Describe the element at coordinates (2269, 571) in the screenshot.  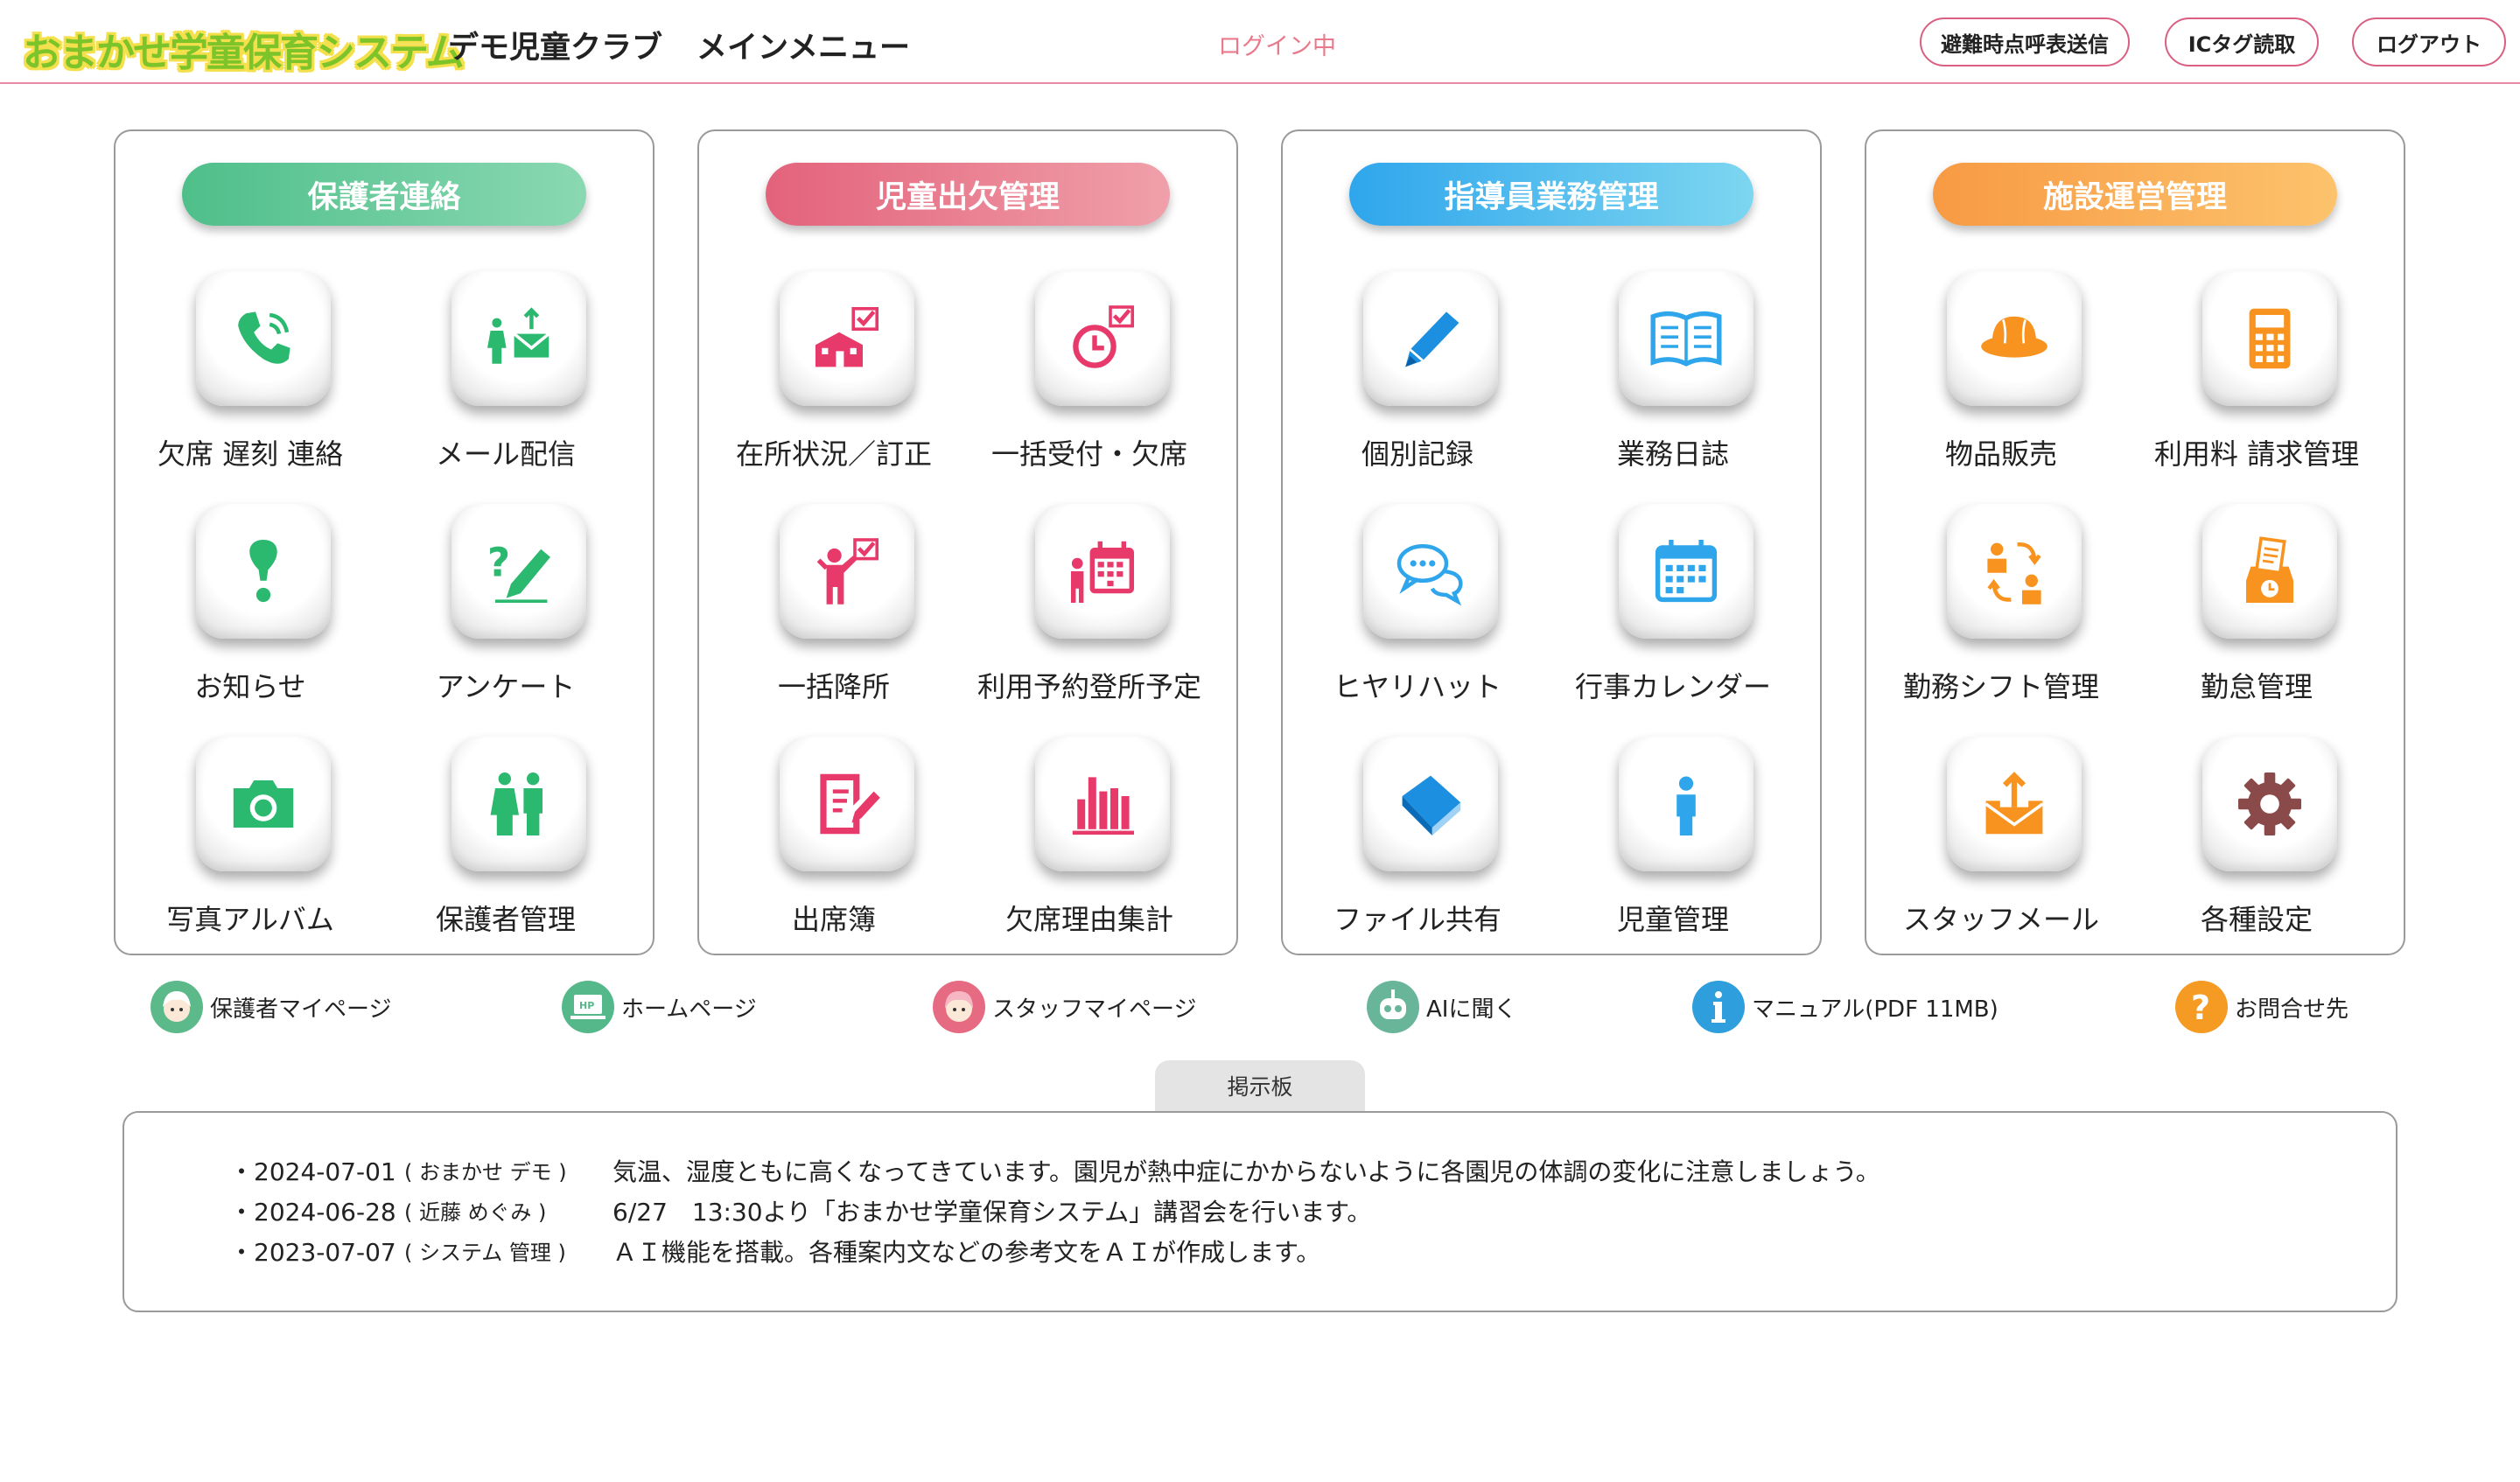
I see `time-card-icon` at that location.